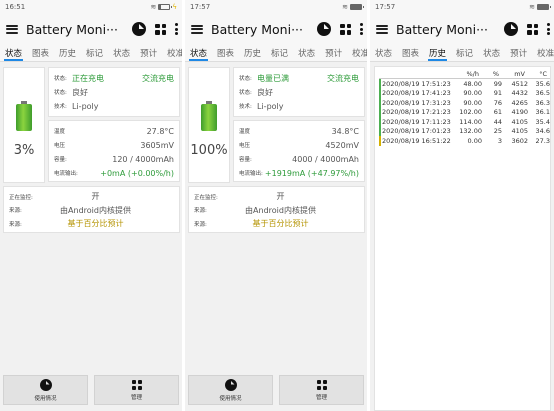  What do you see at coordinates (24, 116) in the screenshot?
I see `battery-icon` at bounding box center [24, 116].